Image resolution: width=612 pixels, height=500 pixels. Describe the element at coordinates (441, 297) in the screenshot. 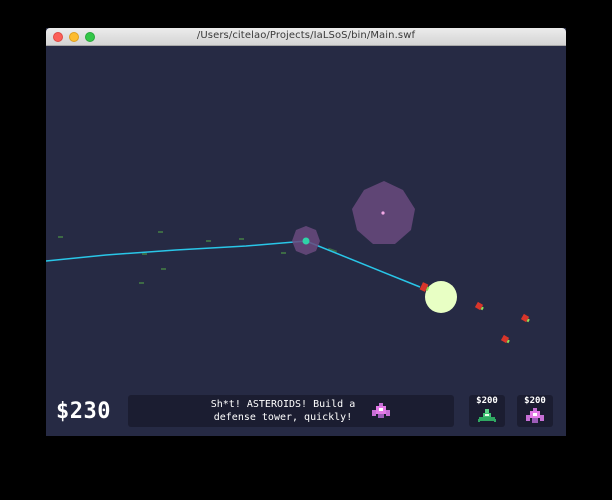

I see `energy-projectile` at that location.